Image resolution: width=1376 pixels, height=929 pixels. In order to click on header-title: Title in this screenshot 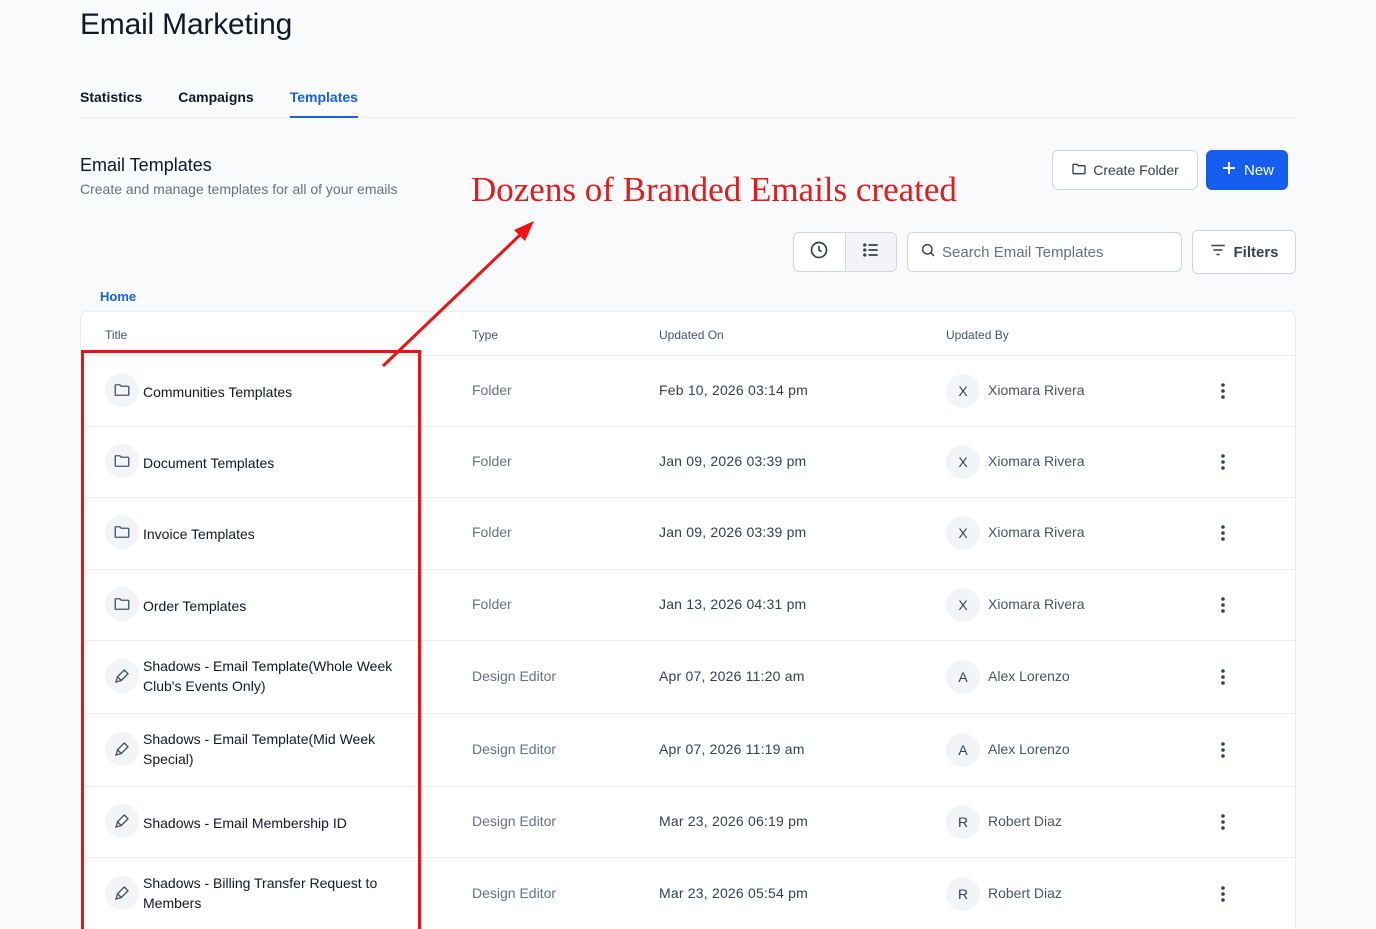, I will do `click(116, 335)`.